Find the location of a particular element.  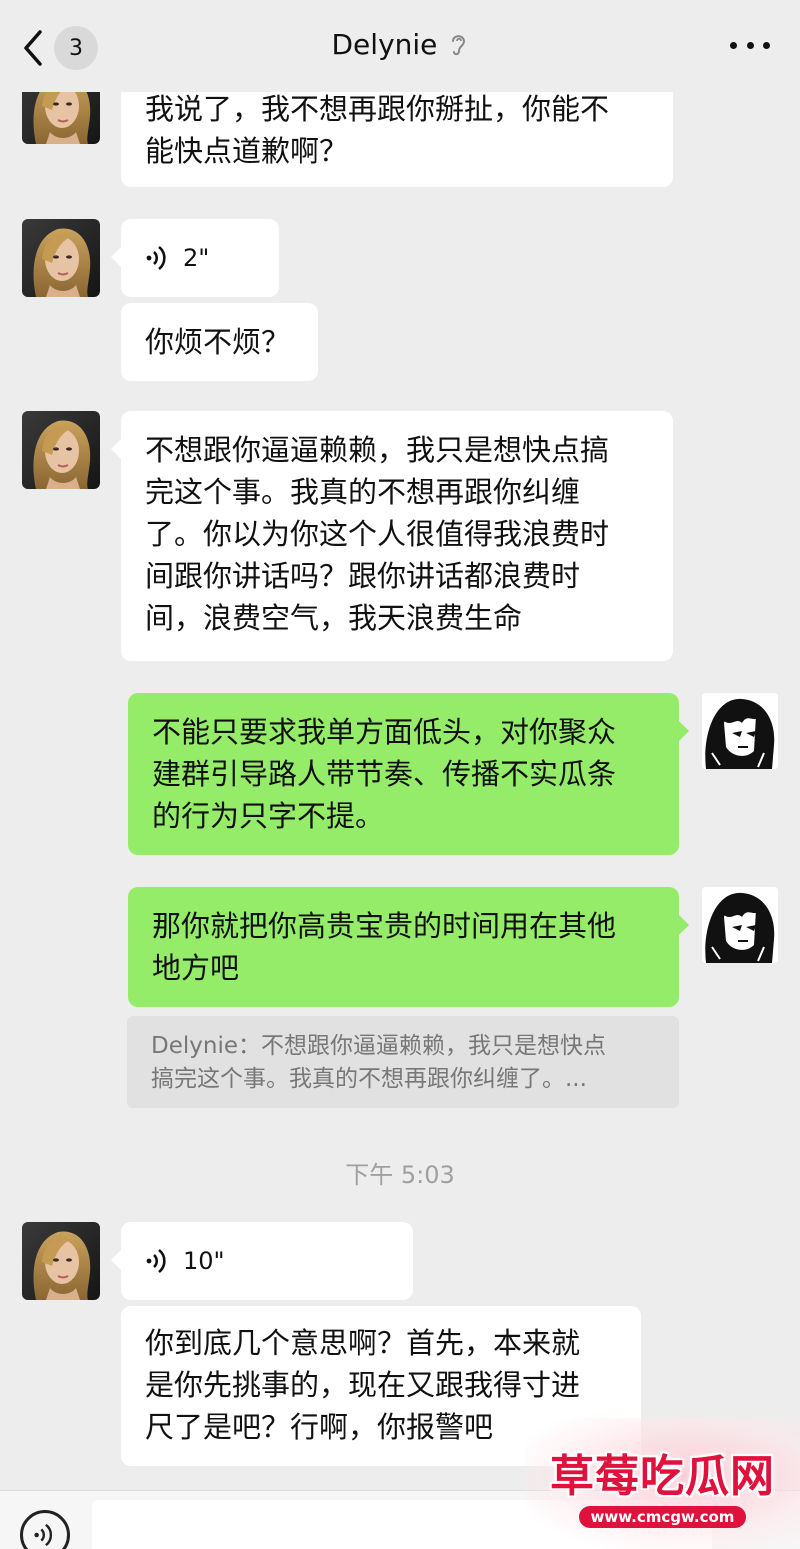

chat-title-wrap: Delynie is located at coordinates (400, 44).